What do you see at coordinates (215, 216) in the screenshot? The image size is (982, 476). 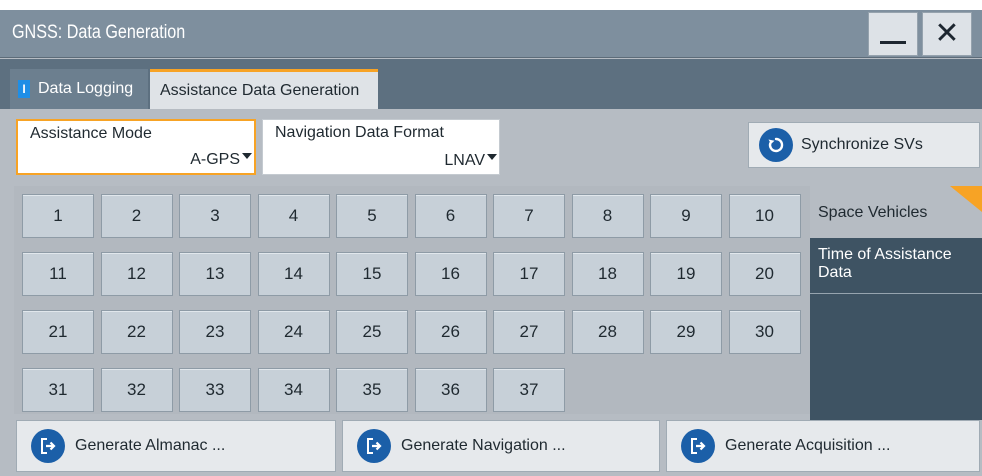 I see `sv-button-3: 3` at bounding box center [215, 216].